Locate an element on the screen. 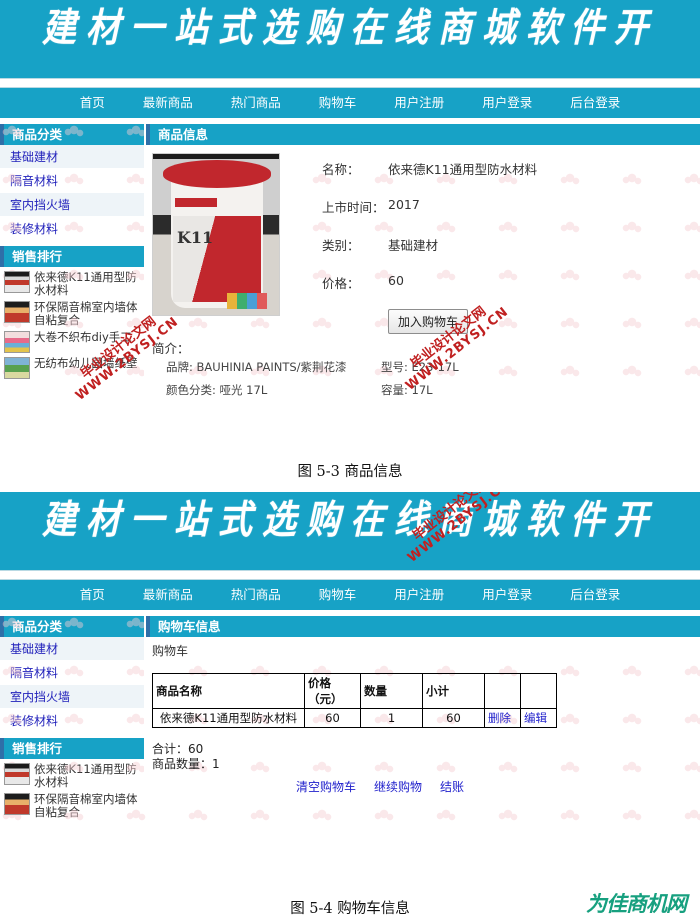 The image size is (700, 924). cart-panel-title: 购物车信息 is located at coordinates (423, 626).